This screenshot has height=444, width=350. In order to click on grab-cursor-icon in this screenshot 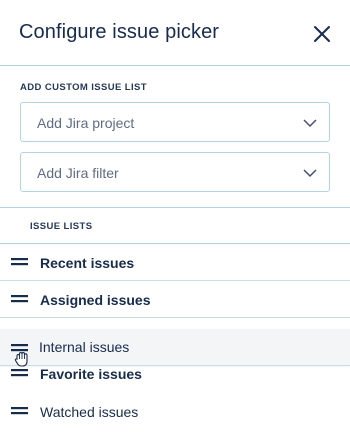, I will do `click(21, 359)`.